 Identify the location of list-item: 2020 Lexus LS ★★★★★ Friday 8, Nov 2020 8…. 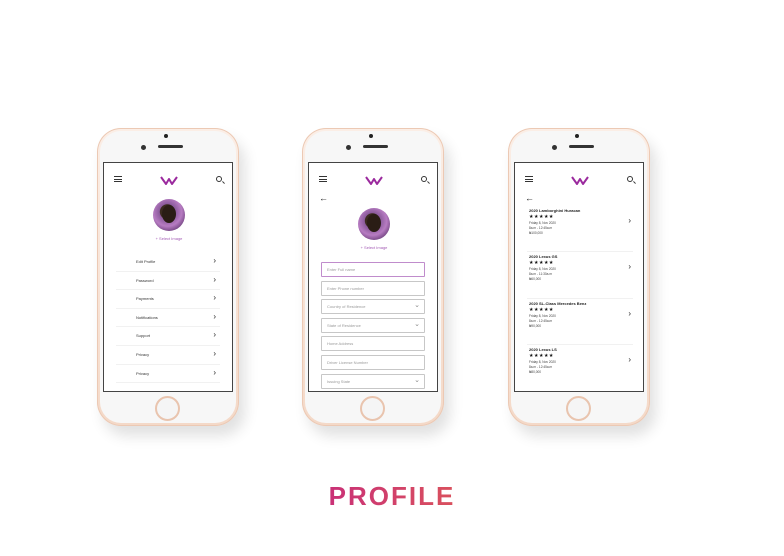
(580, 368).